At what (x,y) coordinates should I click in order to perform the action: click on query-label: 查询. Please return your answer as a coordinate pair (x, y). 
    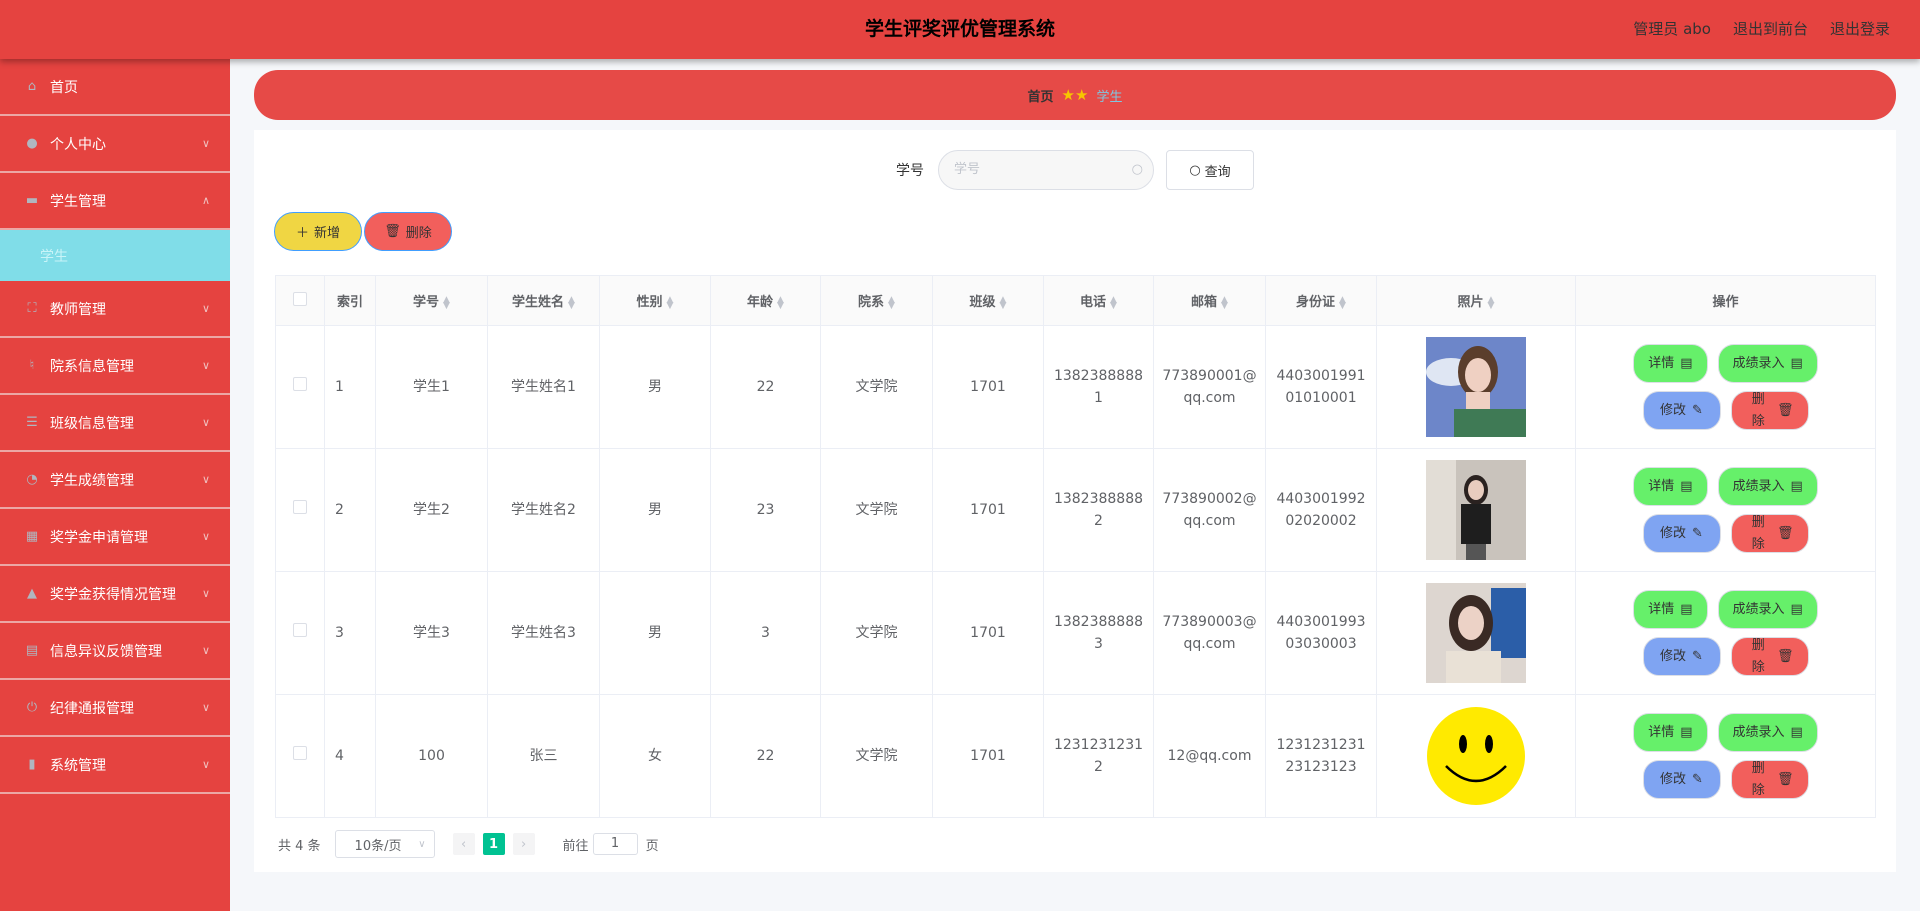
    Looking at the image, I should click on (1217, 172).